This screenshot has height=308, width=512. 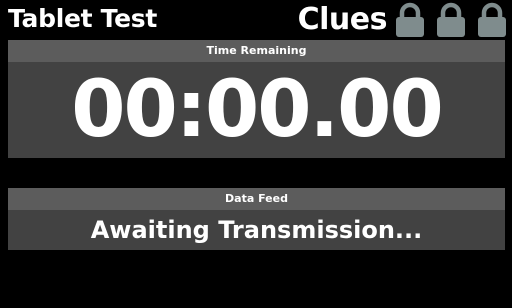 I want to click on clues-group: Clues, so click(x=404, y=20).